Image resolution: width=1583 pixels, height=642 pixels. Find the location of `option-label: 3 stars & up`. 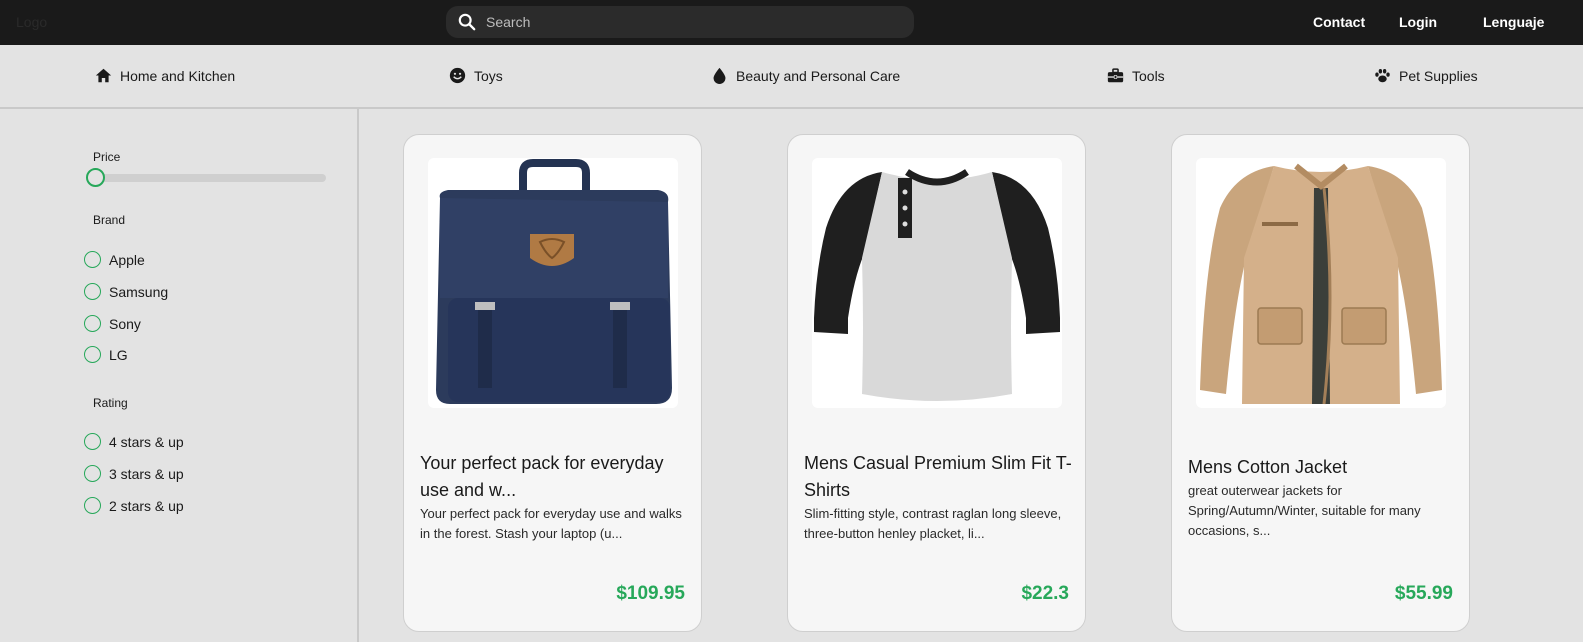

option-label: 3 stars & up is located at coordinates (146, 473).